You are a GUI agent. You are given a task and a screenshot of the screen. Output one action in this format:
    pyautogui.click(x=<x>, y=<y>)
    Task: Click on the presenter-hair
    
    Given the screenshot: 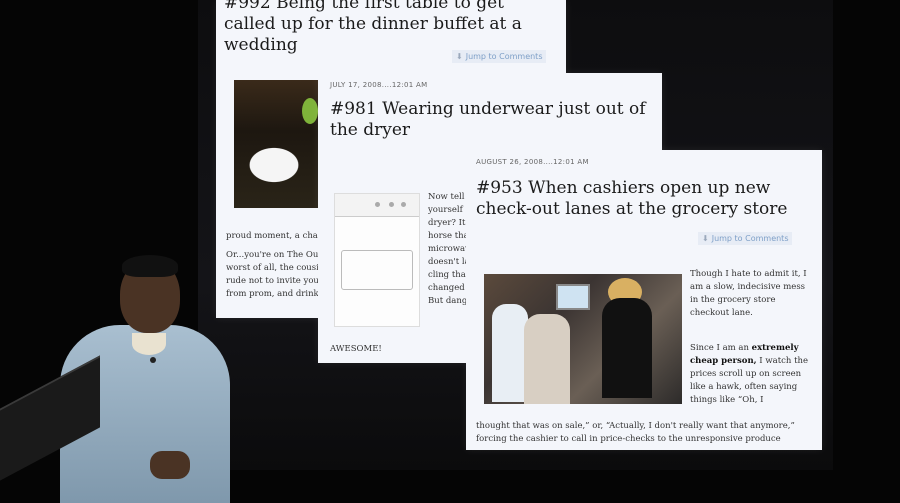 What is the action you would take?
    pyautogui.click(x=150, y=266)
    